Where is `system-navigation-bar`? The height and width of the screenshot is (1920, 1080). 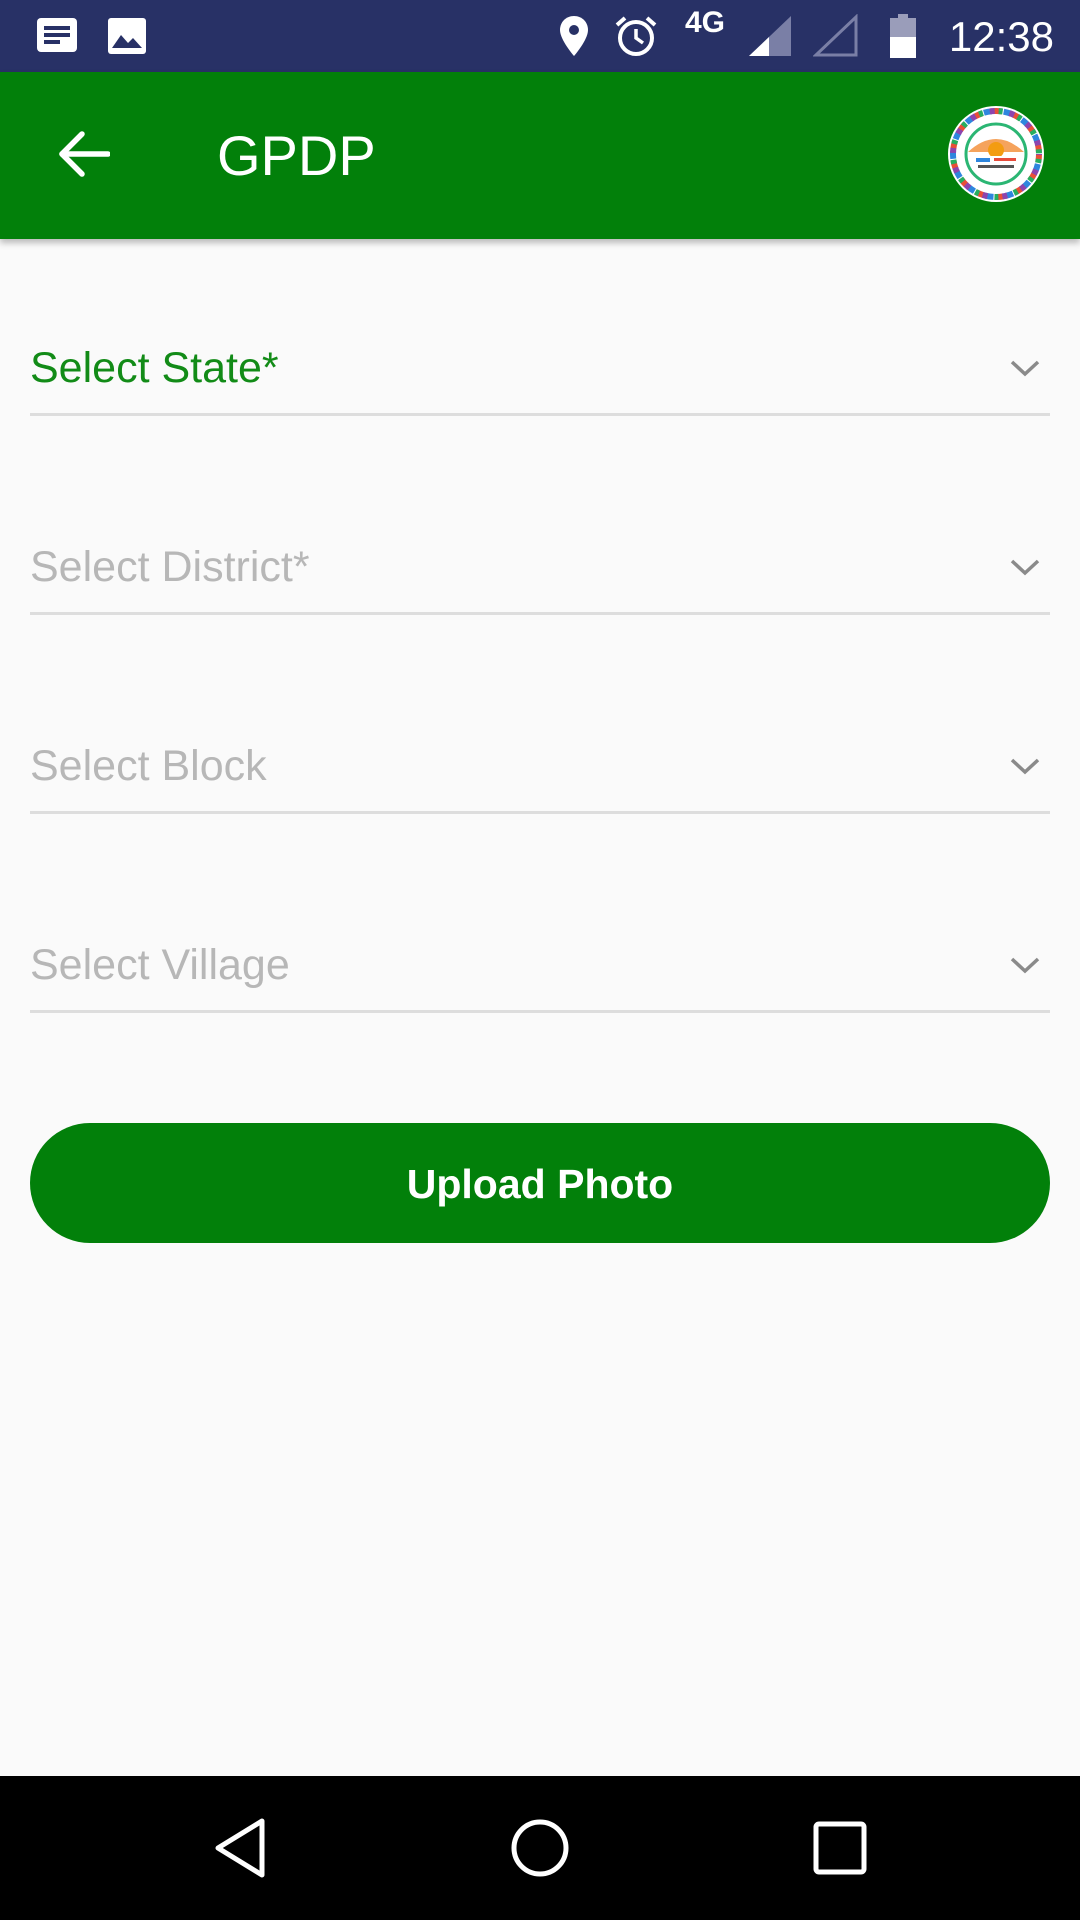 system-navigation-bar is located at coordinates (540, 1848).